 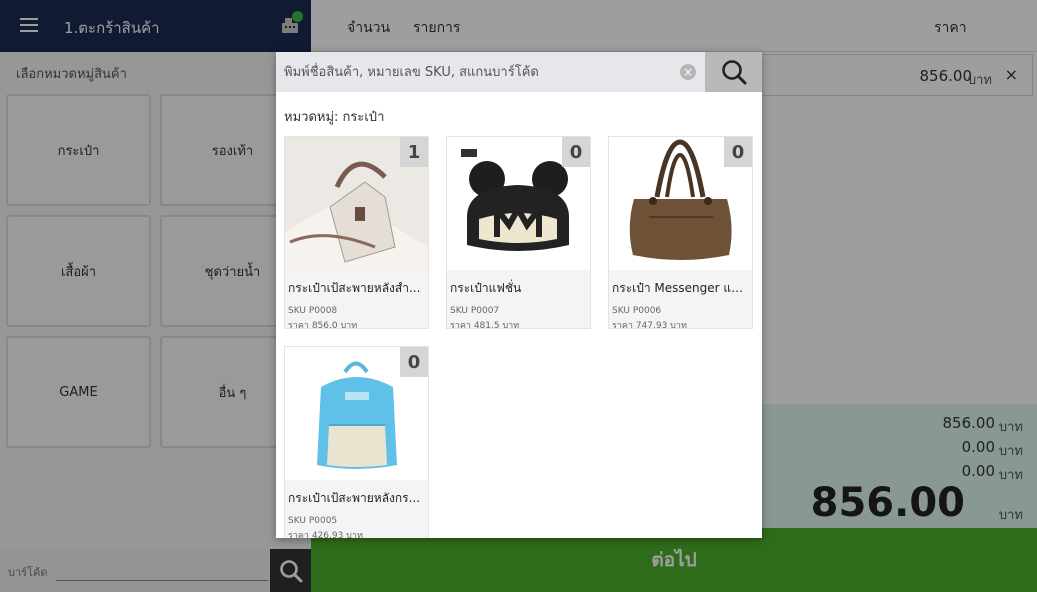 What do you see at coordinates (518, 300) in the screenshot?
I see `product-info: กระเป๋าแฟชั่น SKU P0007 ราคา 481.5 บาท` at bounding box center [518, 300].